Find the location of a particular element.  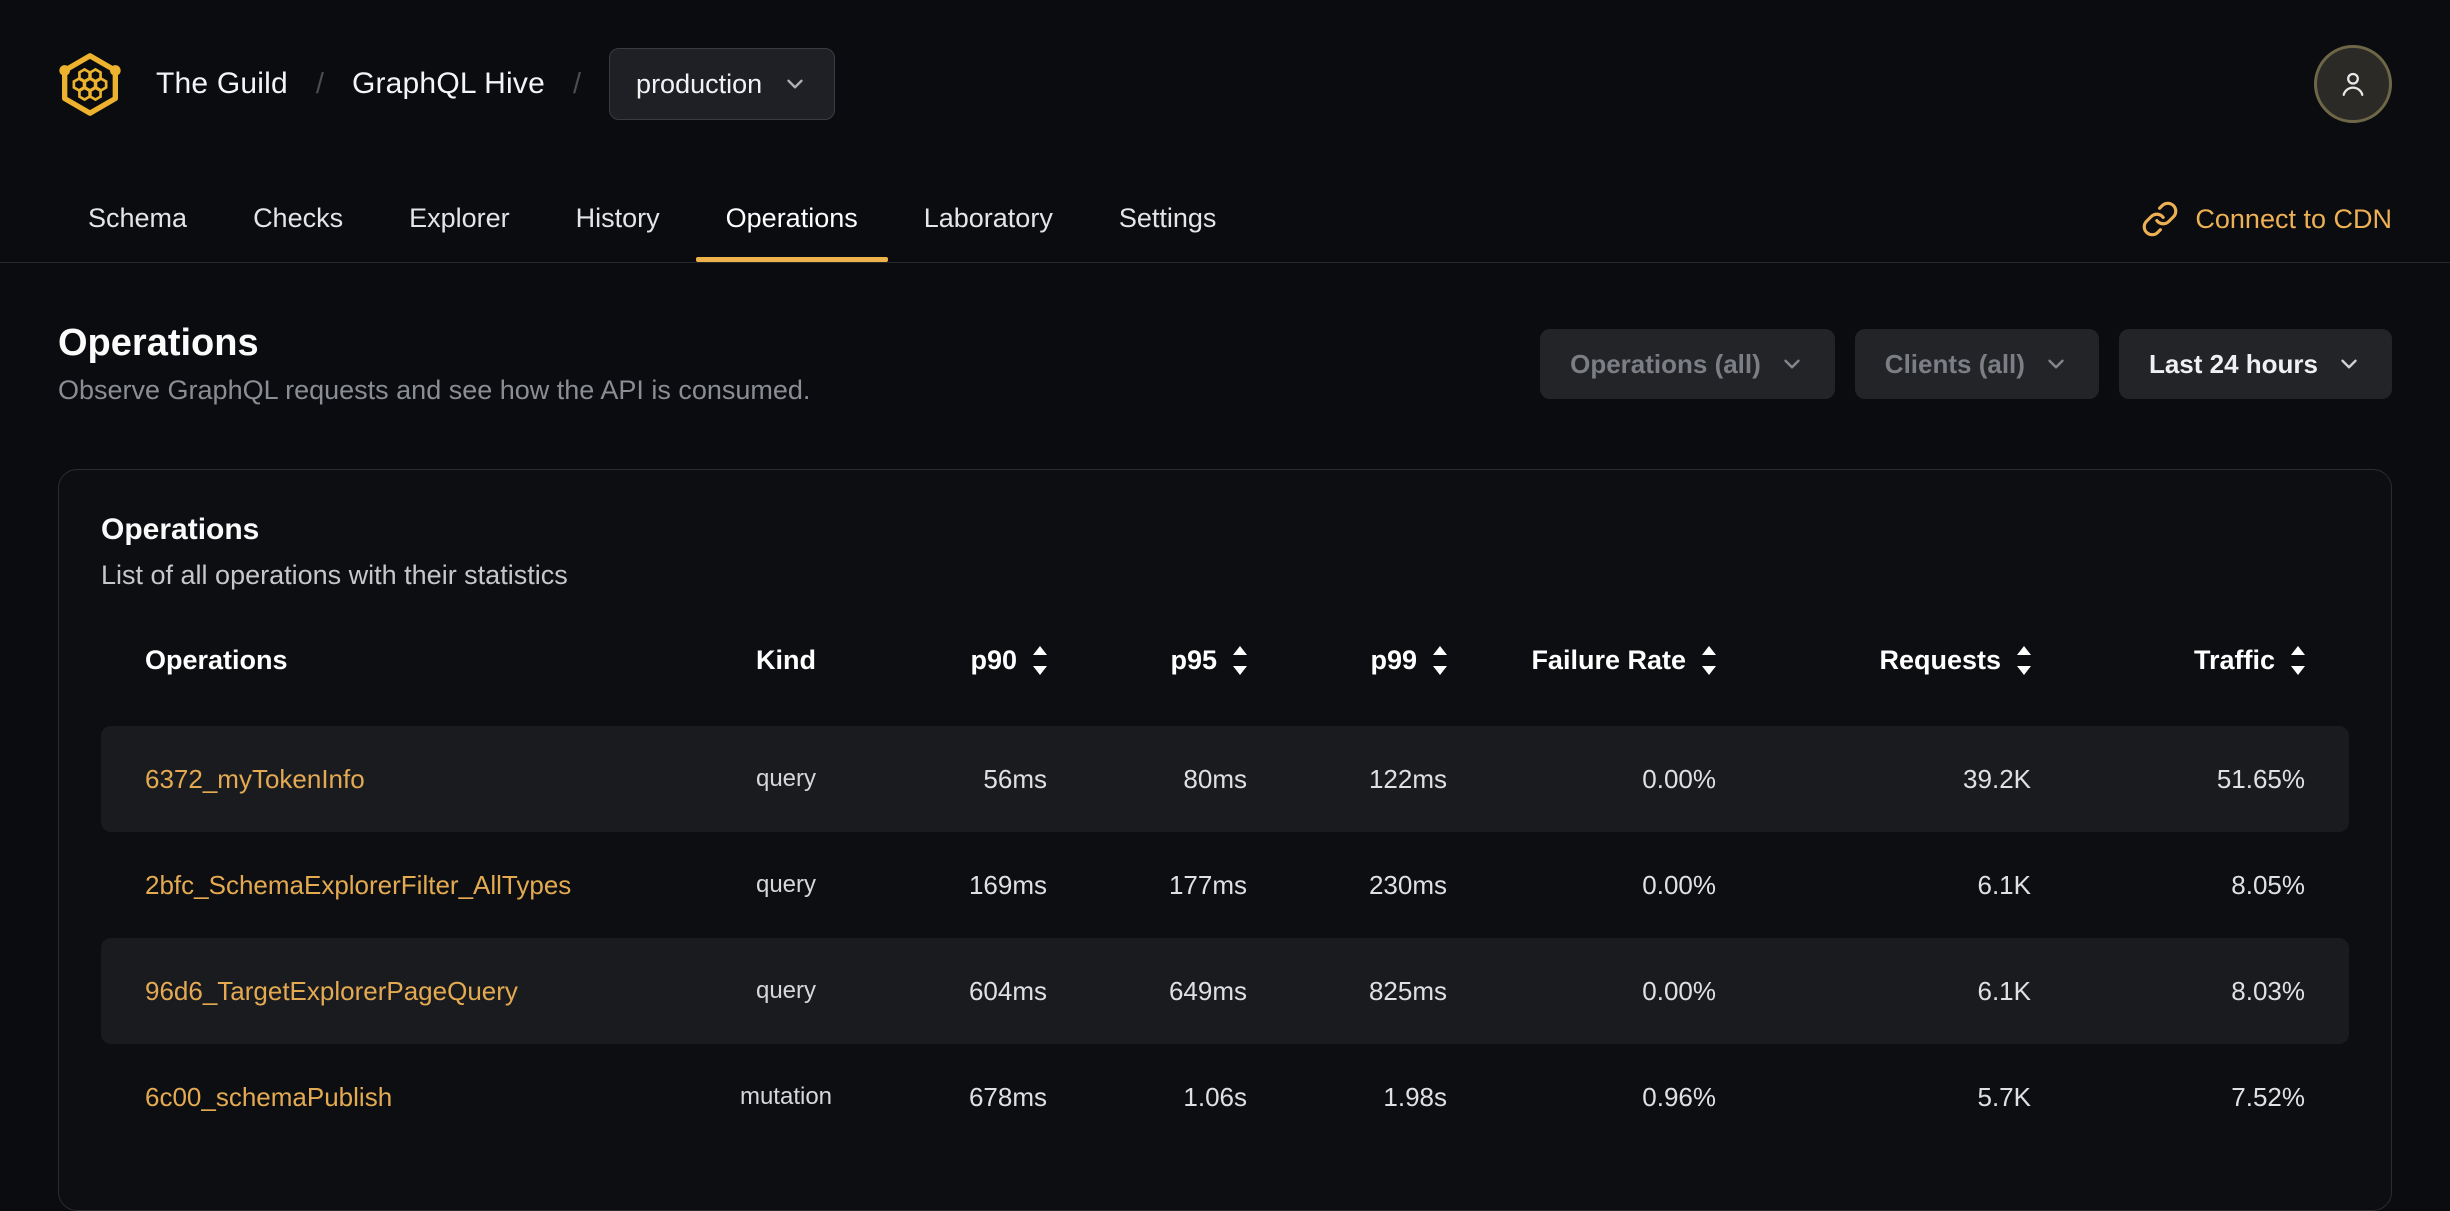

tab-explorer: Explorer is located at coordinates (459, 232).